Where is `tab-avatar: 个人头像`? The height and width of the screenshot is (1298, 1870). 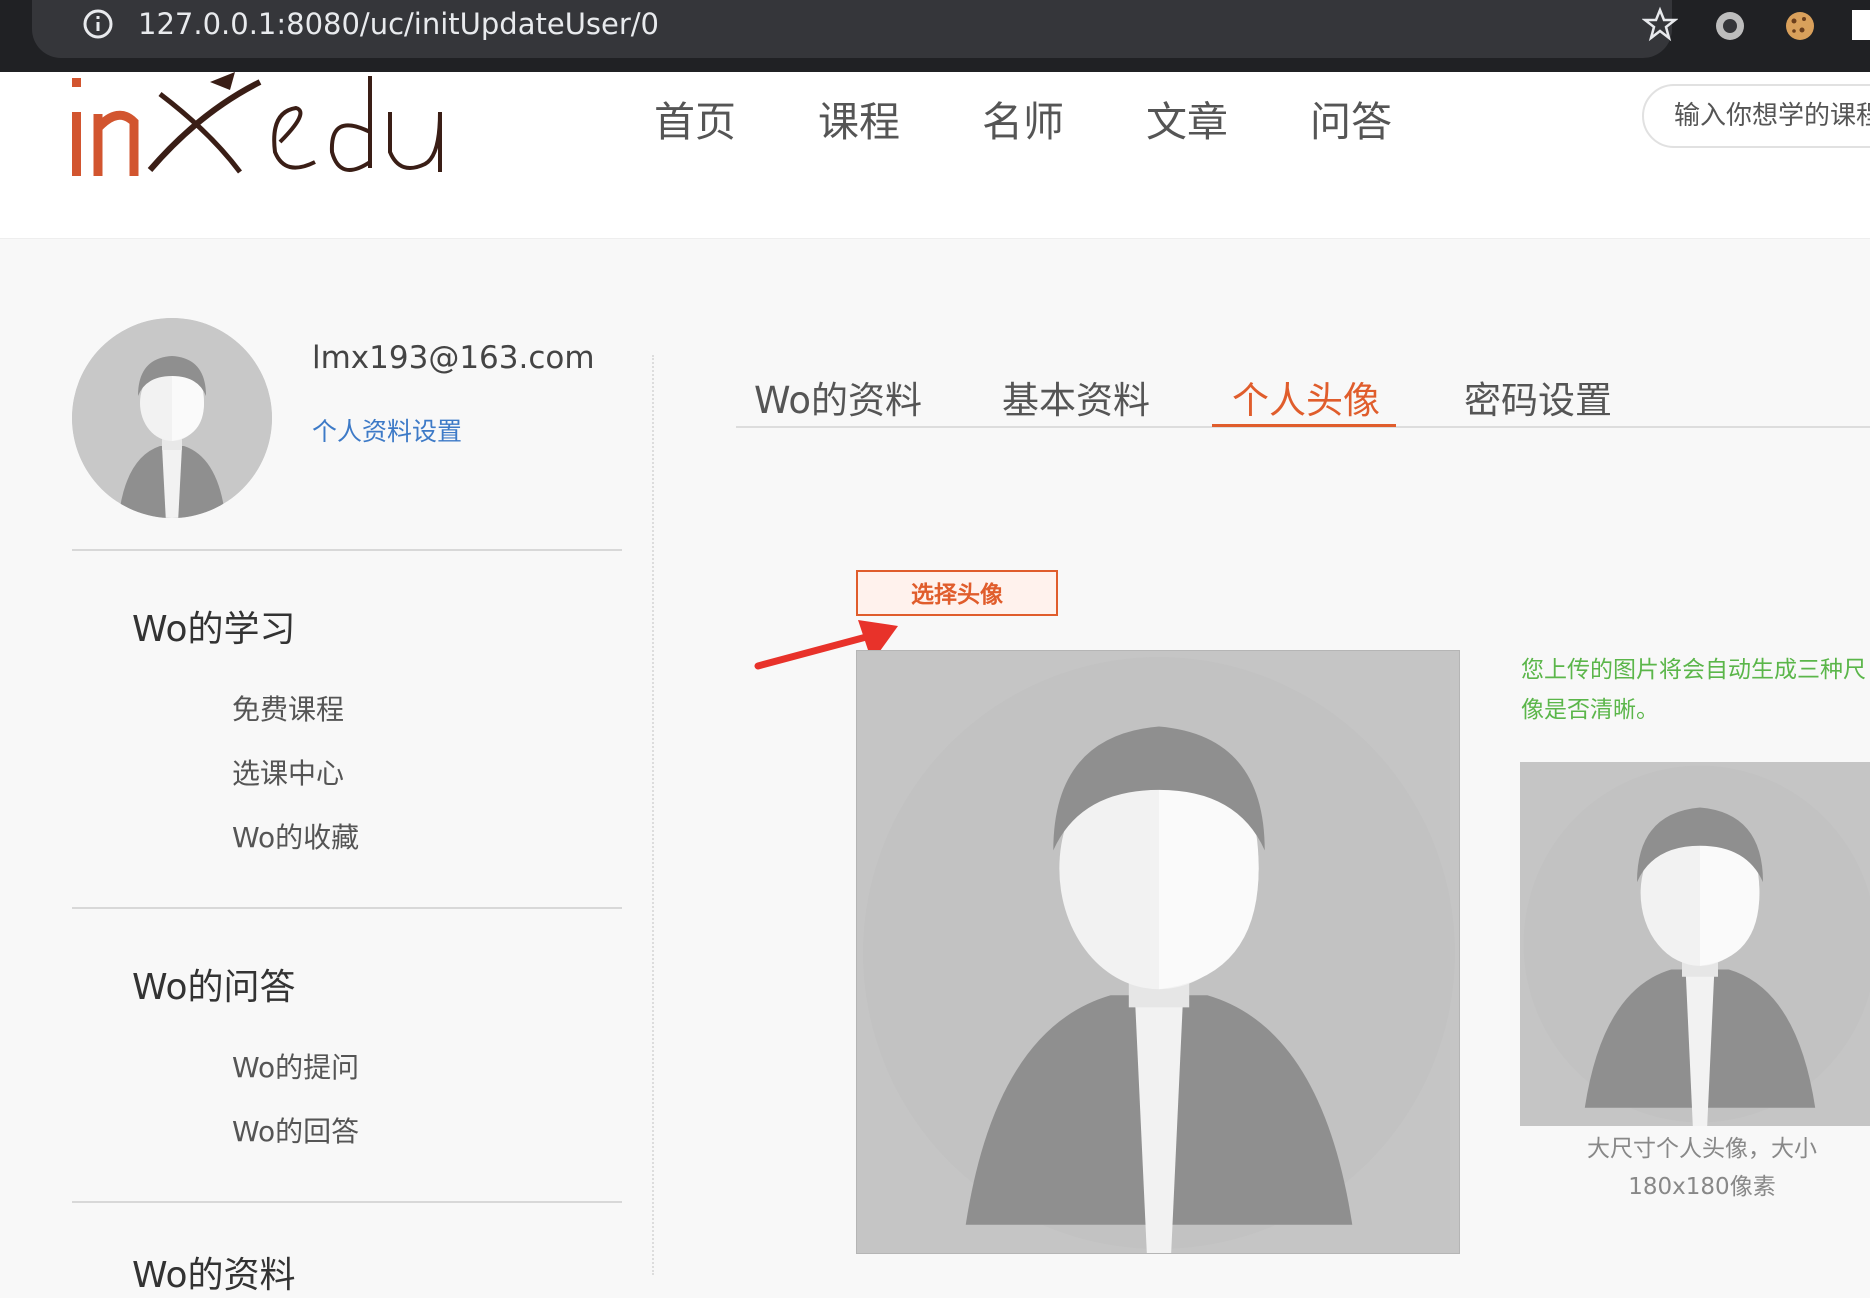
tab-avatar: 个人头像 is located at coordinates (1306, 397).